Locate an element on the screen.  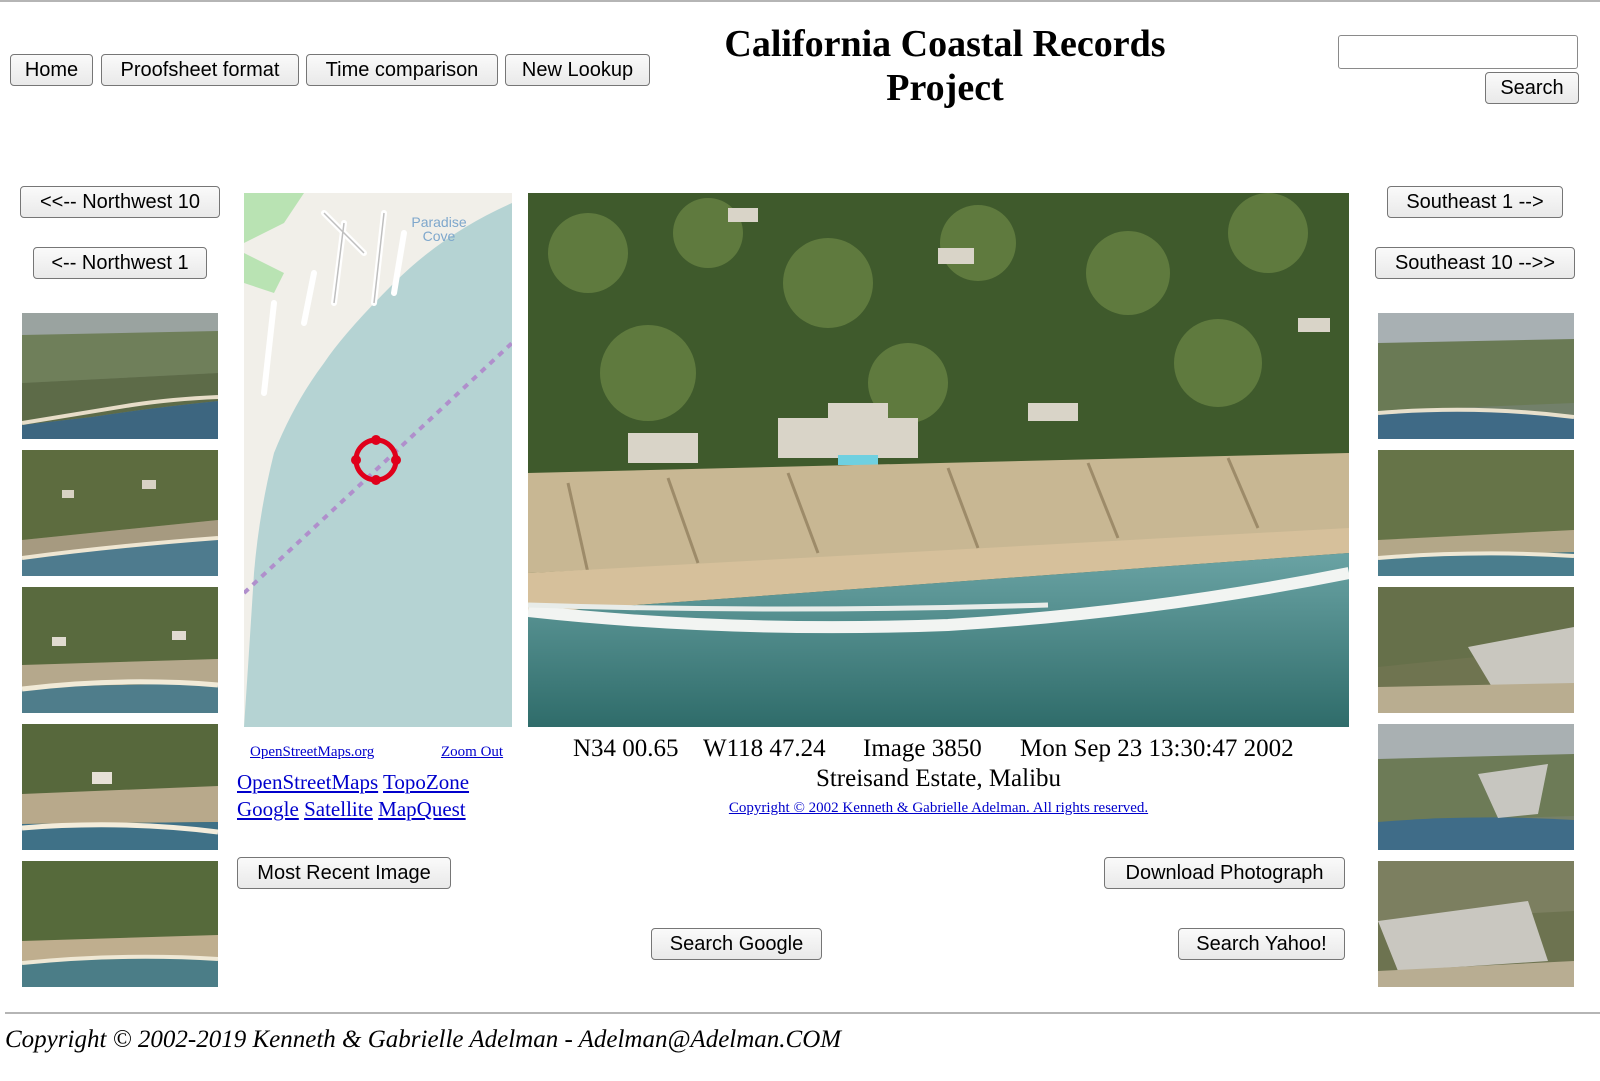
topozone-link: TopoZone is located at coordinates (426, 782).